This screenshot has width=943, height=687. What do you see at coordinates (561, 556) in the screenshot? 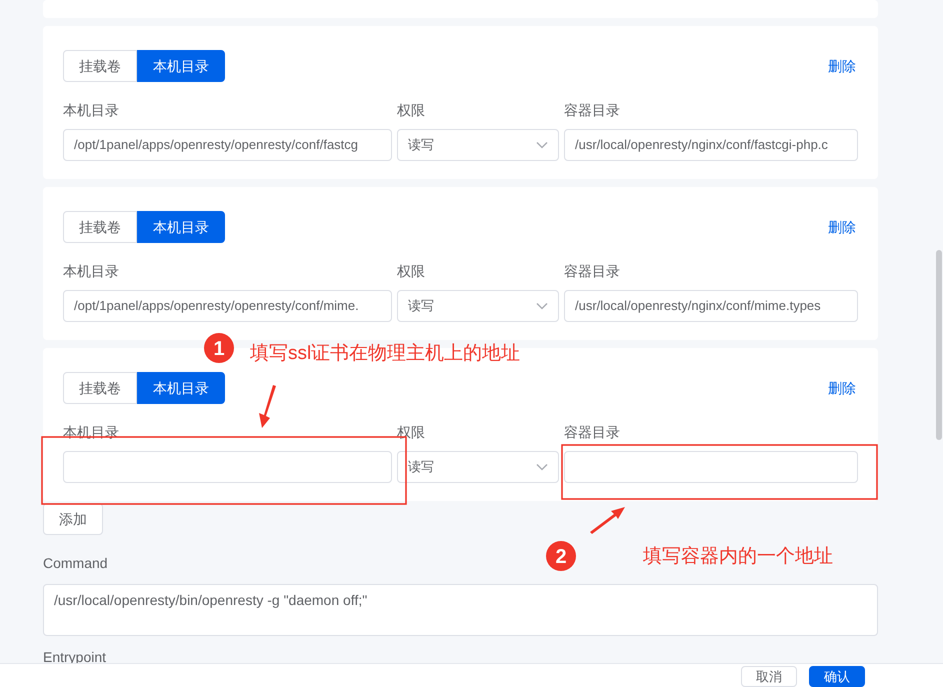
I see `number-badge: 2` at bounding box center [561, 556].